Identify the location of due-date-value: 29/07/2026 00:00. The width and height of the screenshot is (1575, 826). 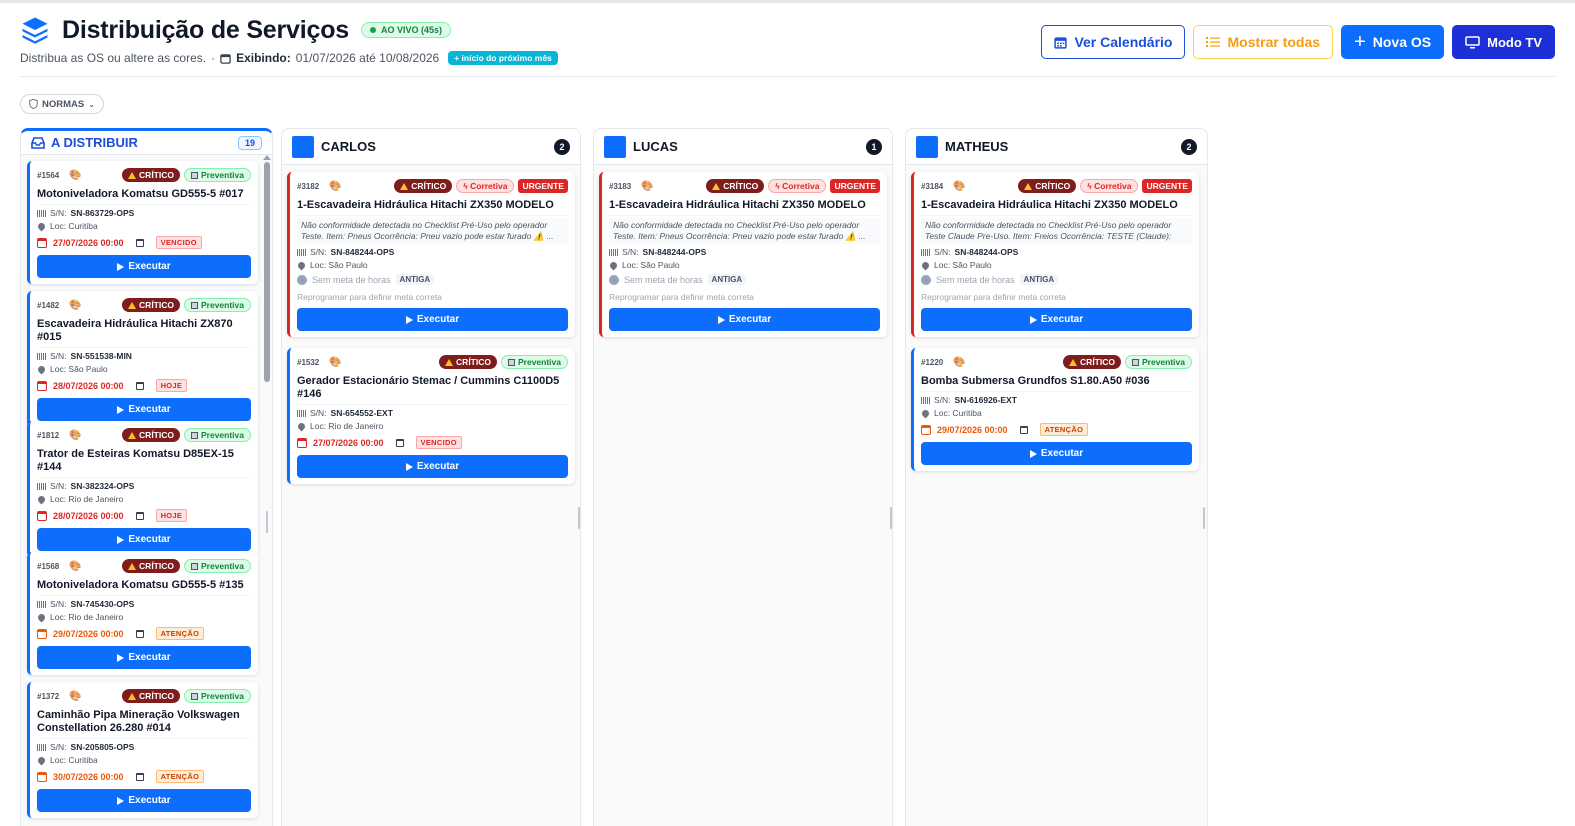
(88, 633).